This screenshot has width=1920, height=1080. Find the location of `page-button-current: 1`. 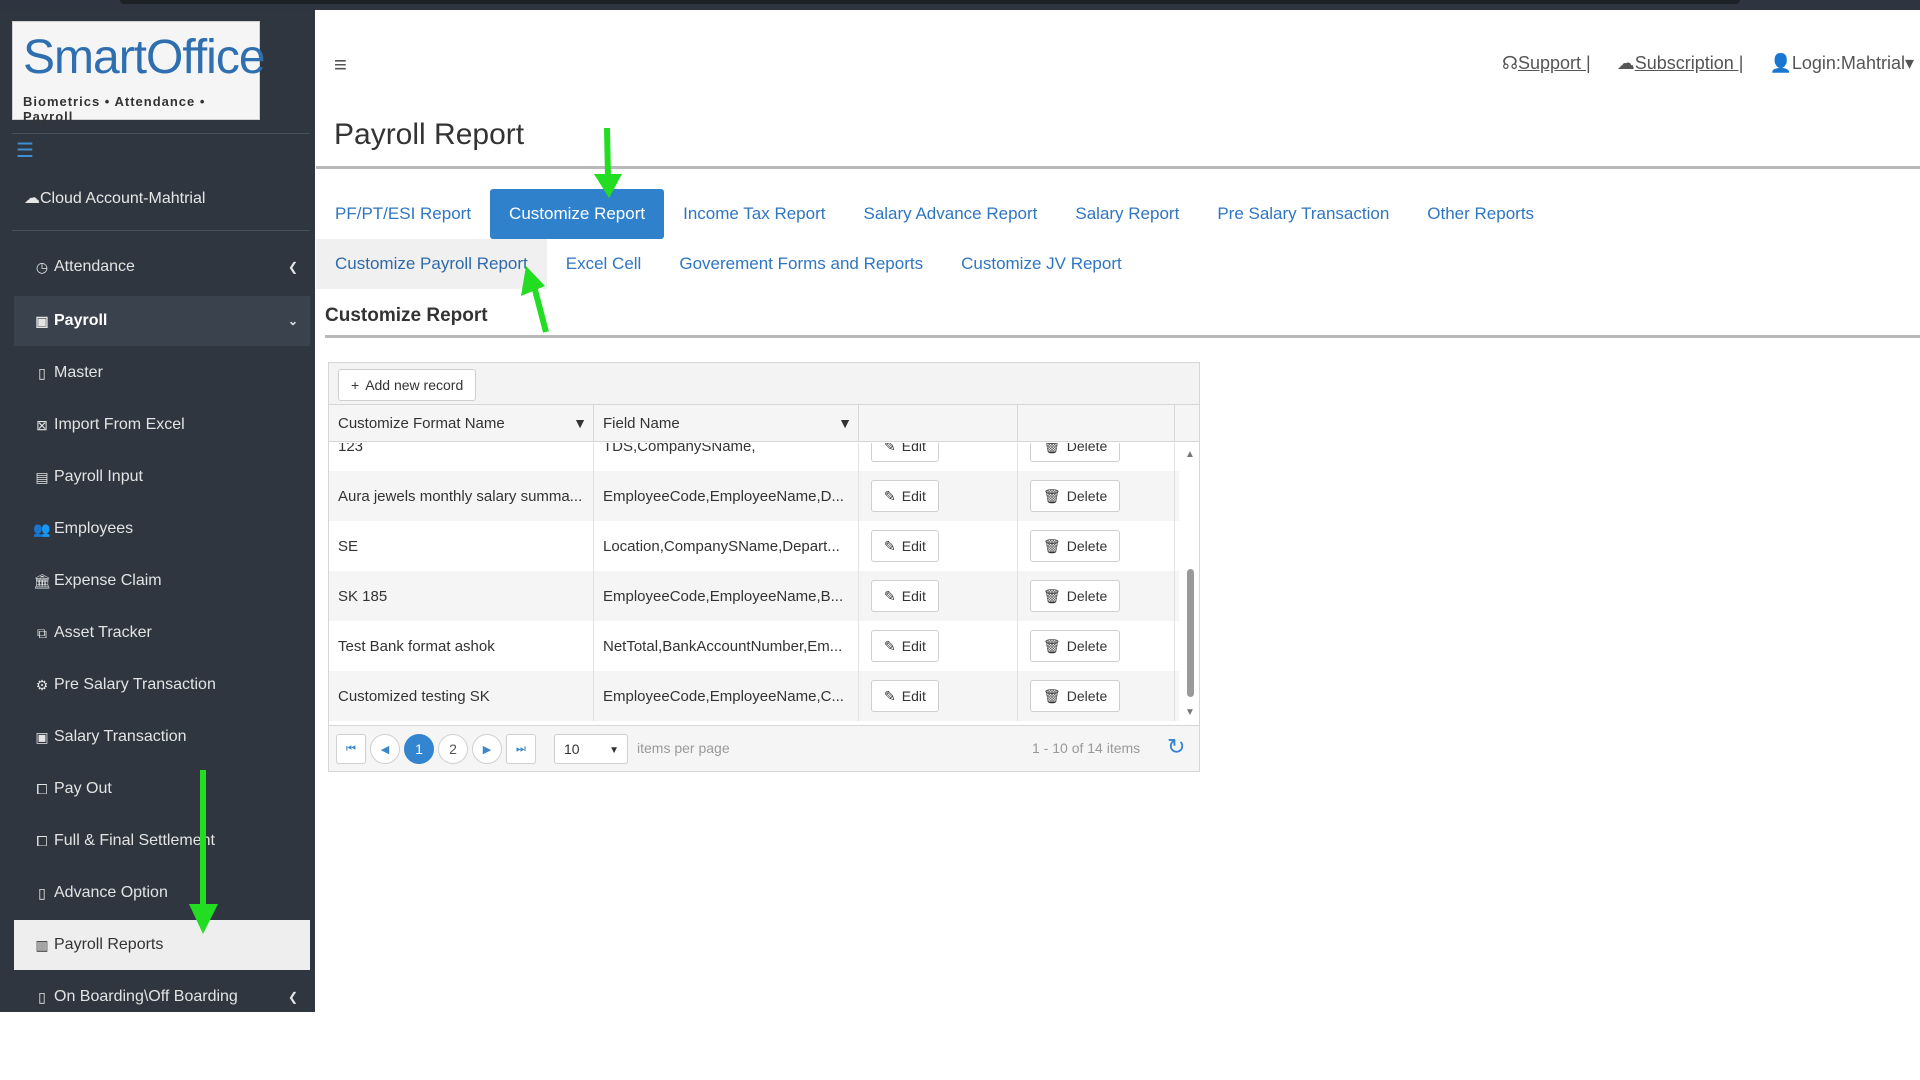

page-button-current: 1 is located at coordinates (419, 749).